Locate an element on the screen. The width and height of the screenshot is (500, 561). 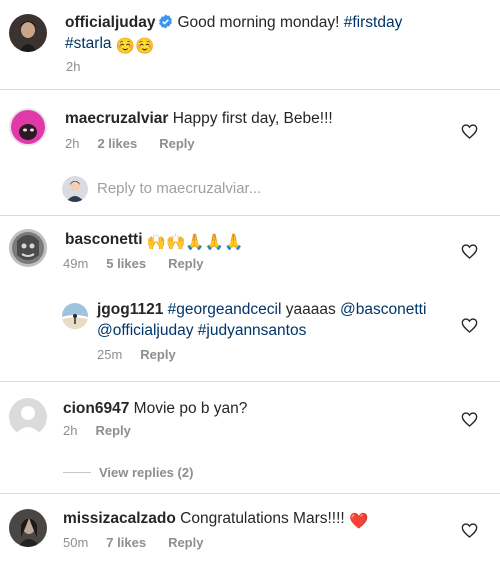
comment-text: basconetti 🙌🙌🙏🙏🙏 is located at coordinates (154, 241).